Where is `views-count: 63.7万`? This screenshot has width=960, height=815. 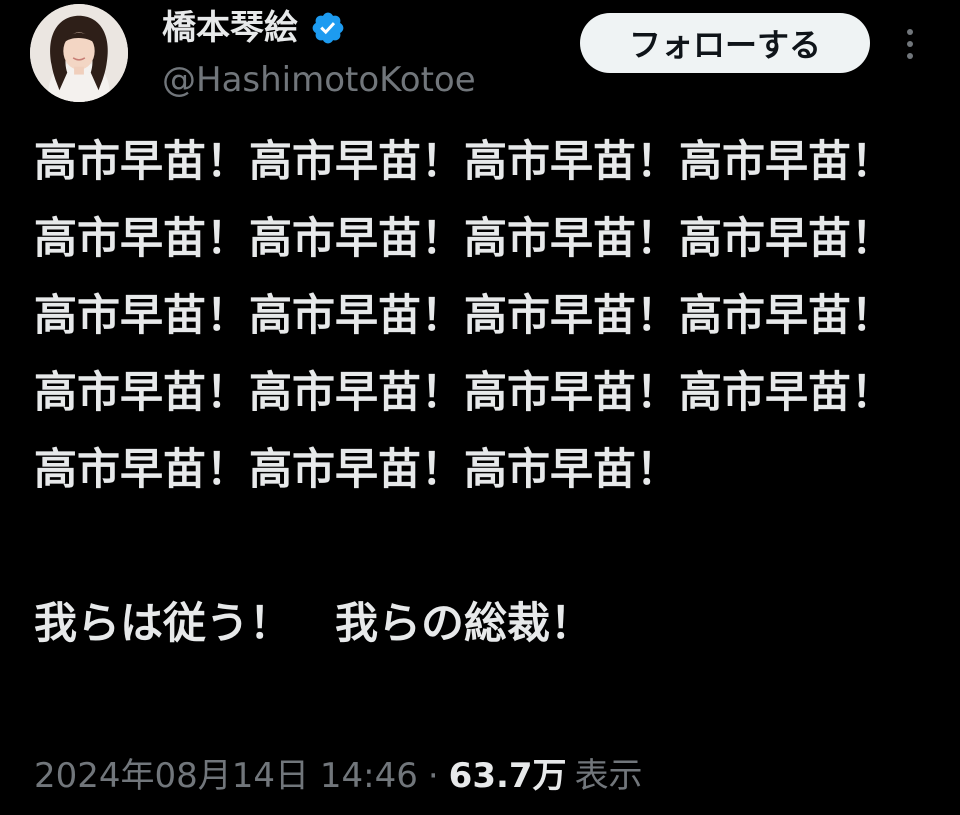
views-count: 63.7万 is located at coordinates (508, 776).